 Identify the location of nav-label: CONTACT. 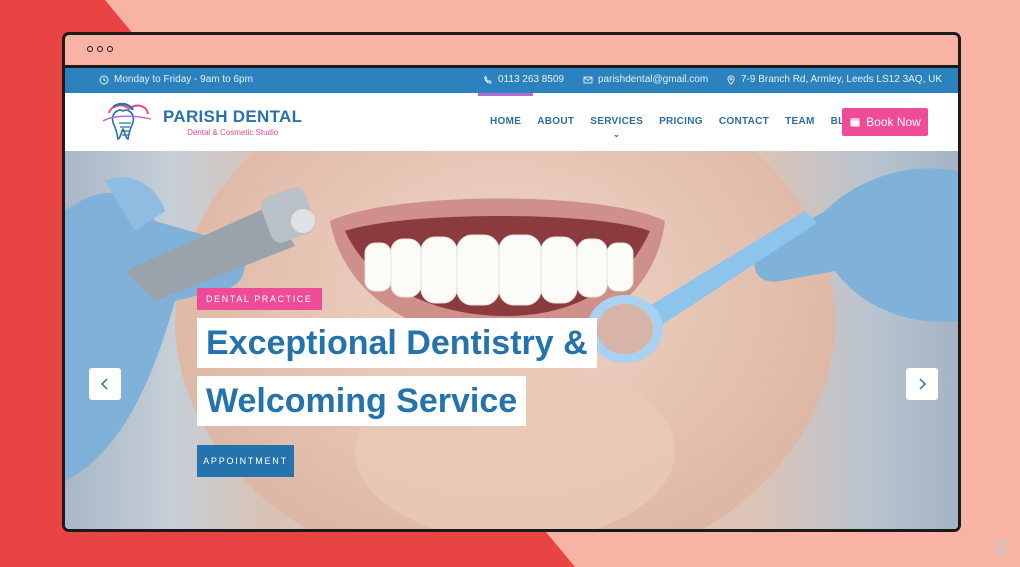
(744, 121).